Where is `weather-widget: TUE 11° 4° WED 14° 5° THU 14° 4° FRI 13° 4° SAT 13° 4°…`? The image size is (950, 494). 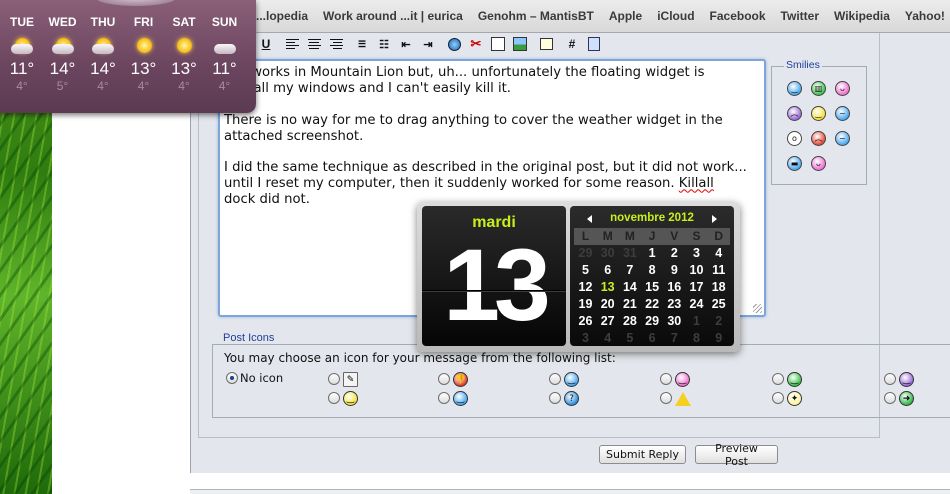
weather-widget: TUE 11° 4° WED 14° 5° THU 14° 4° FRI 13° 4° SAT 13° 4°… is located at coordinates (128, 56).